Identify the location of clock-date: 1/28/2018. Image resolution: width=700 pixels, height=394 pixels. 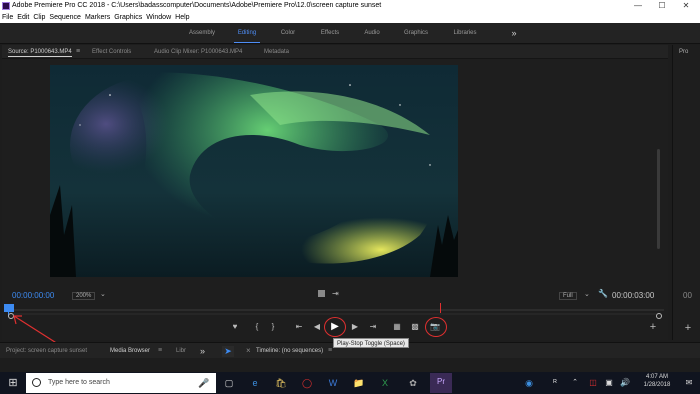
(657, 385).